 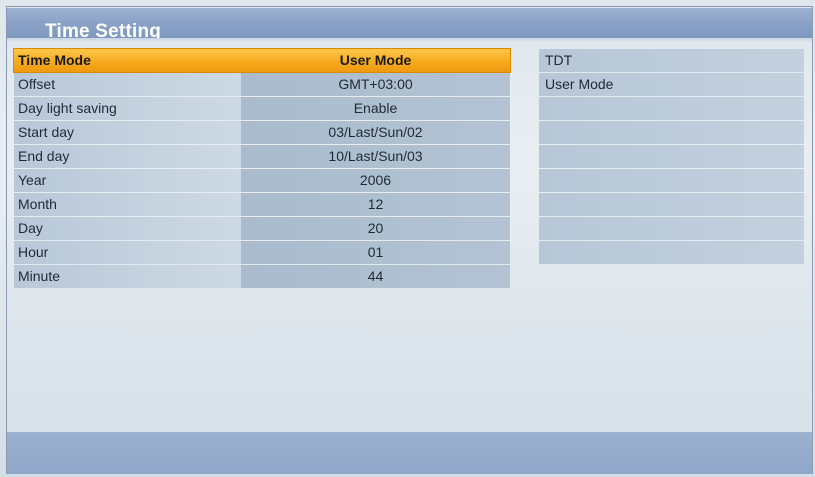 What do you see at coordinates (409, 453) in the screenshot?
I see `bottom-help-bar` at bounding box center [409, 453].